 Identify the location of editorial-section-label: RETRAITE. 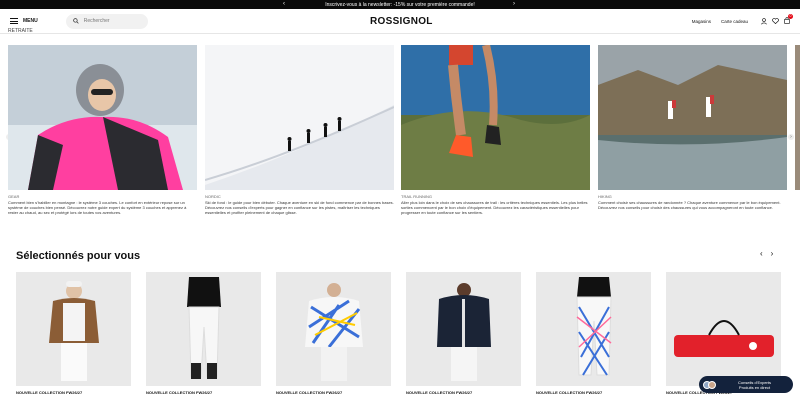
(20, 31).